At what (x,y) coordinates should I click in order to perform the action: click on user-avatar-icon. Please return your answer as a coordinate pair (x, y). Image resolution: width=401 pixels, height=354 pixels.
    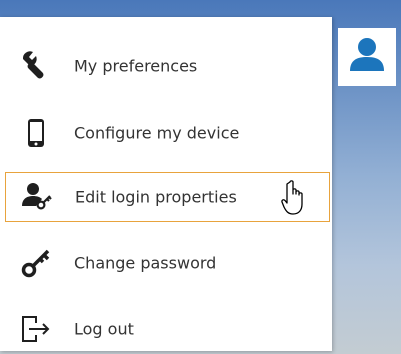
    Looking at the image, I should click on (367, 57).